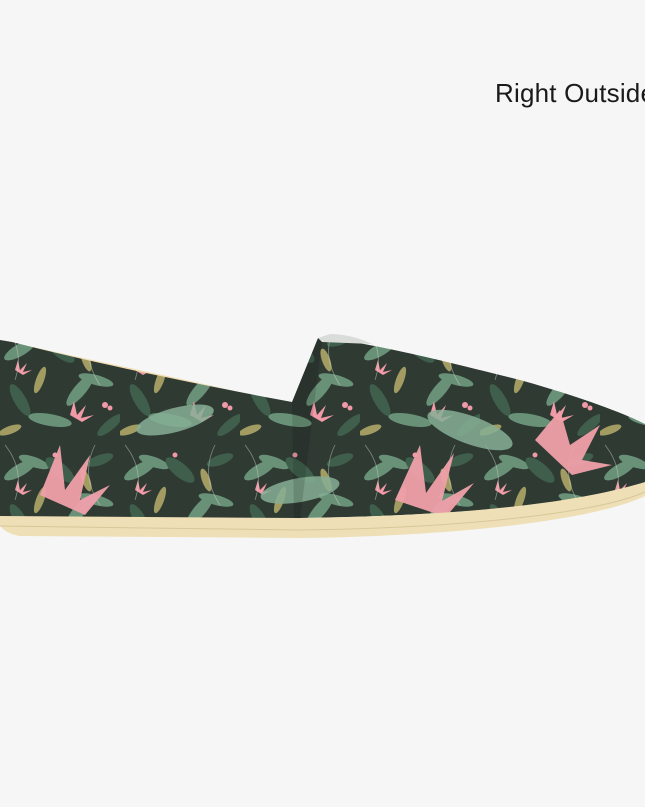 Image resolution: width=645 pixels, height=807 pixels. I want to click on view-label: Right Outside, so click(570, 93).